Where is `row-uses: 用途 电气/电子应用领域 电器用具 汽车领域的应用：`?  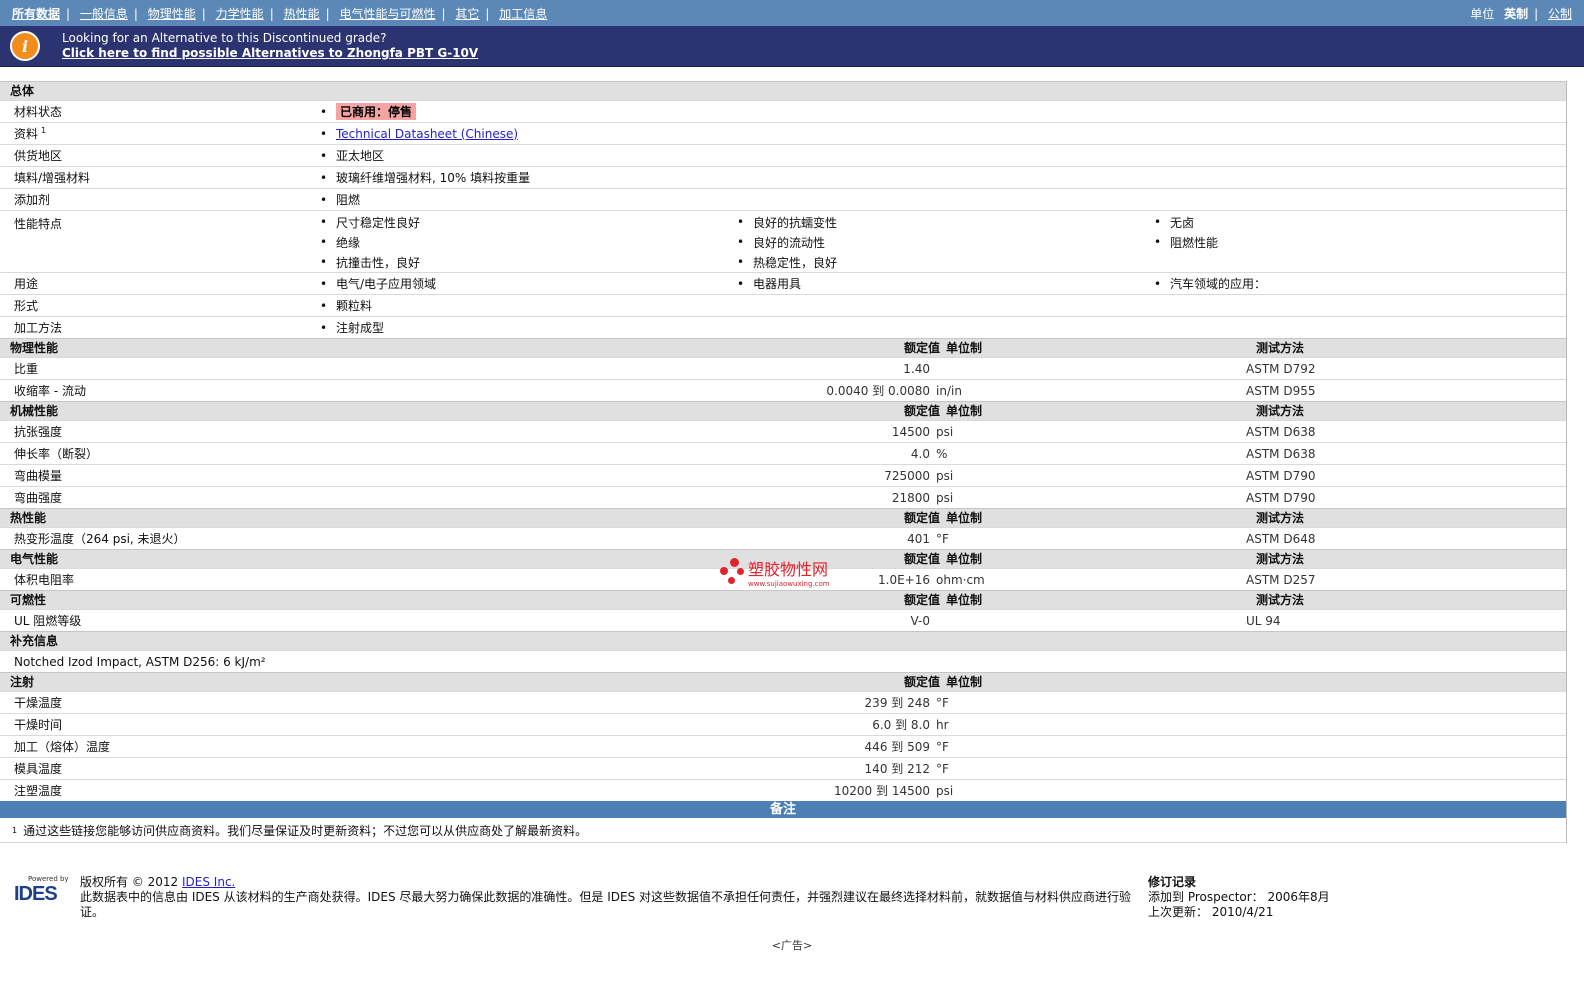
row-uses: 用途 电气/电子应用领域 电器用具 汽车领域的应用： is located at coordinates (783, 283).